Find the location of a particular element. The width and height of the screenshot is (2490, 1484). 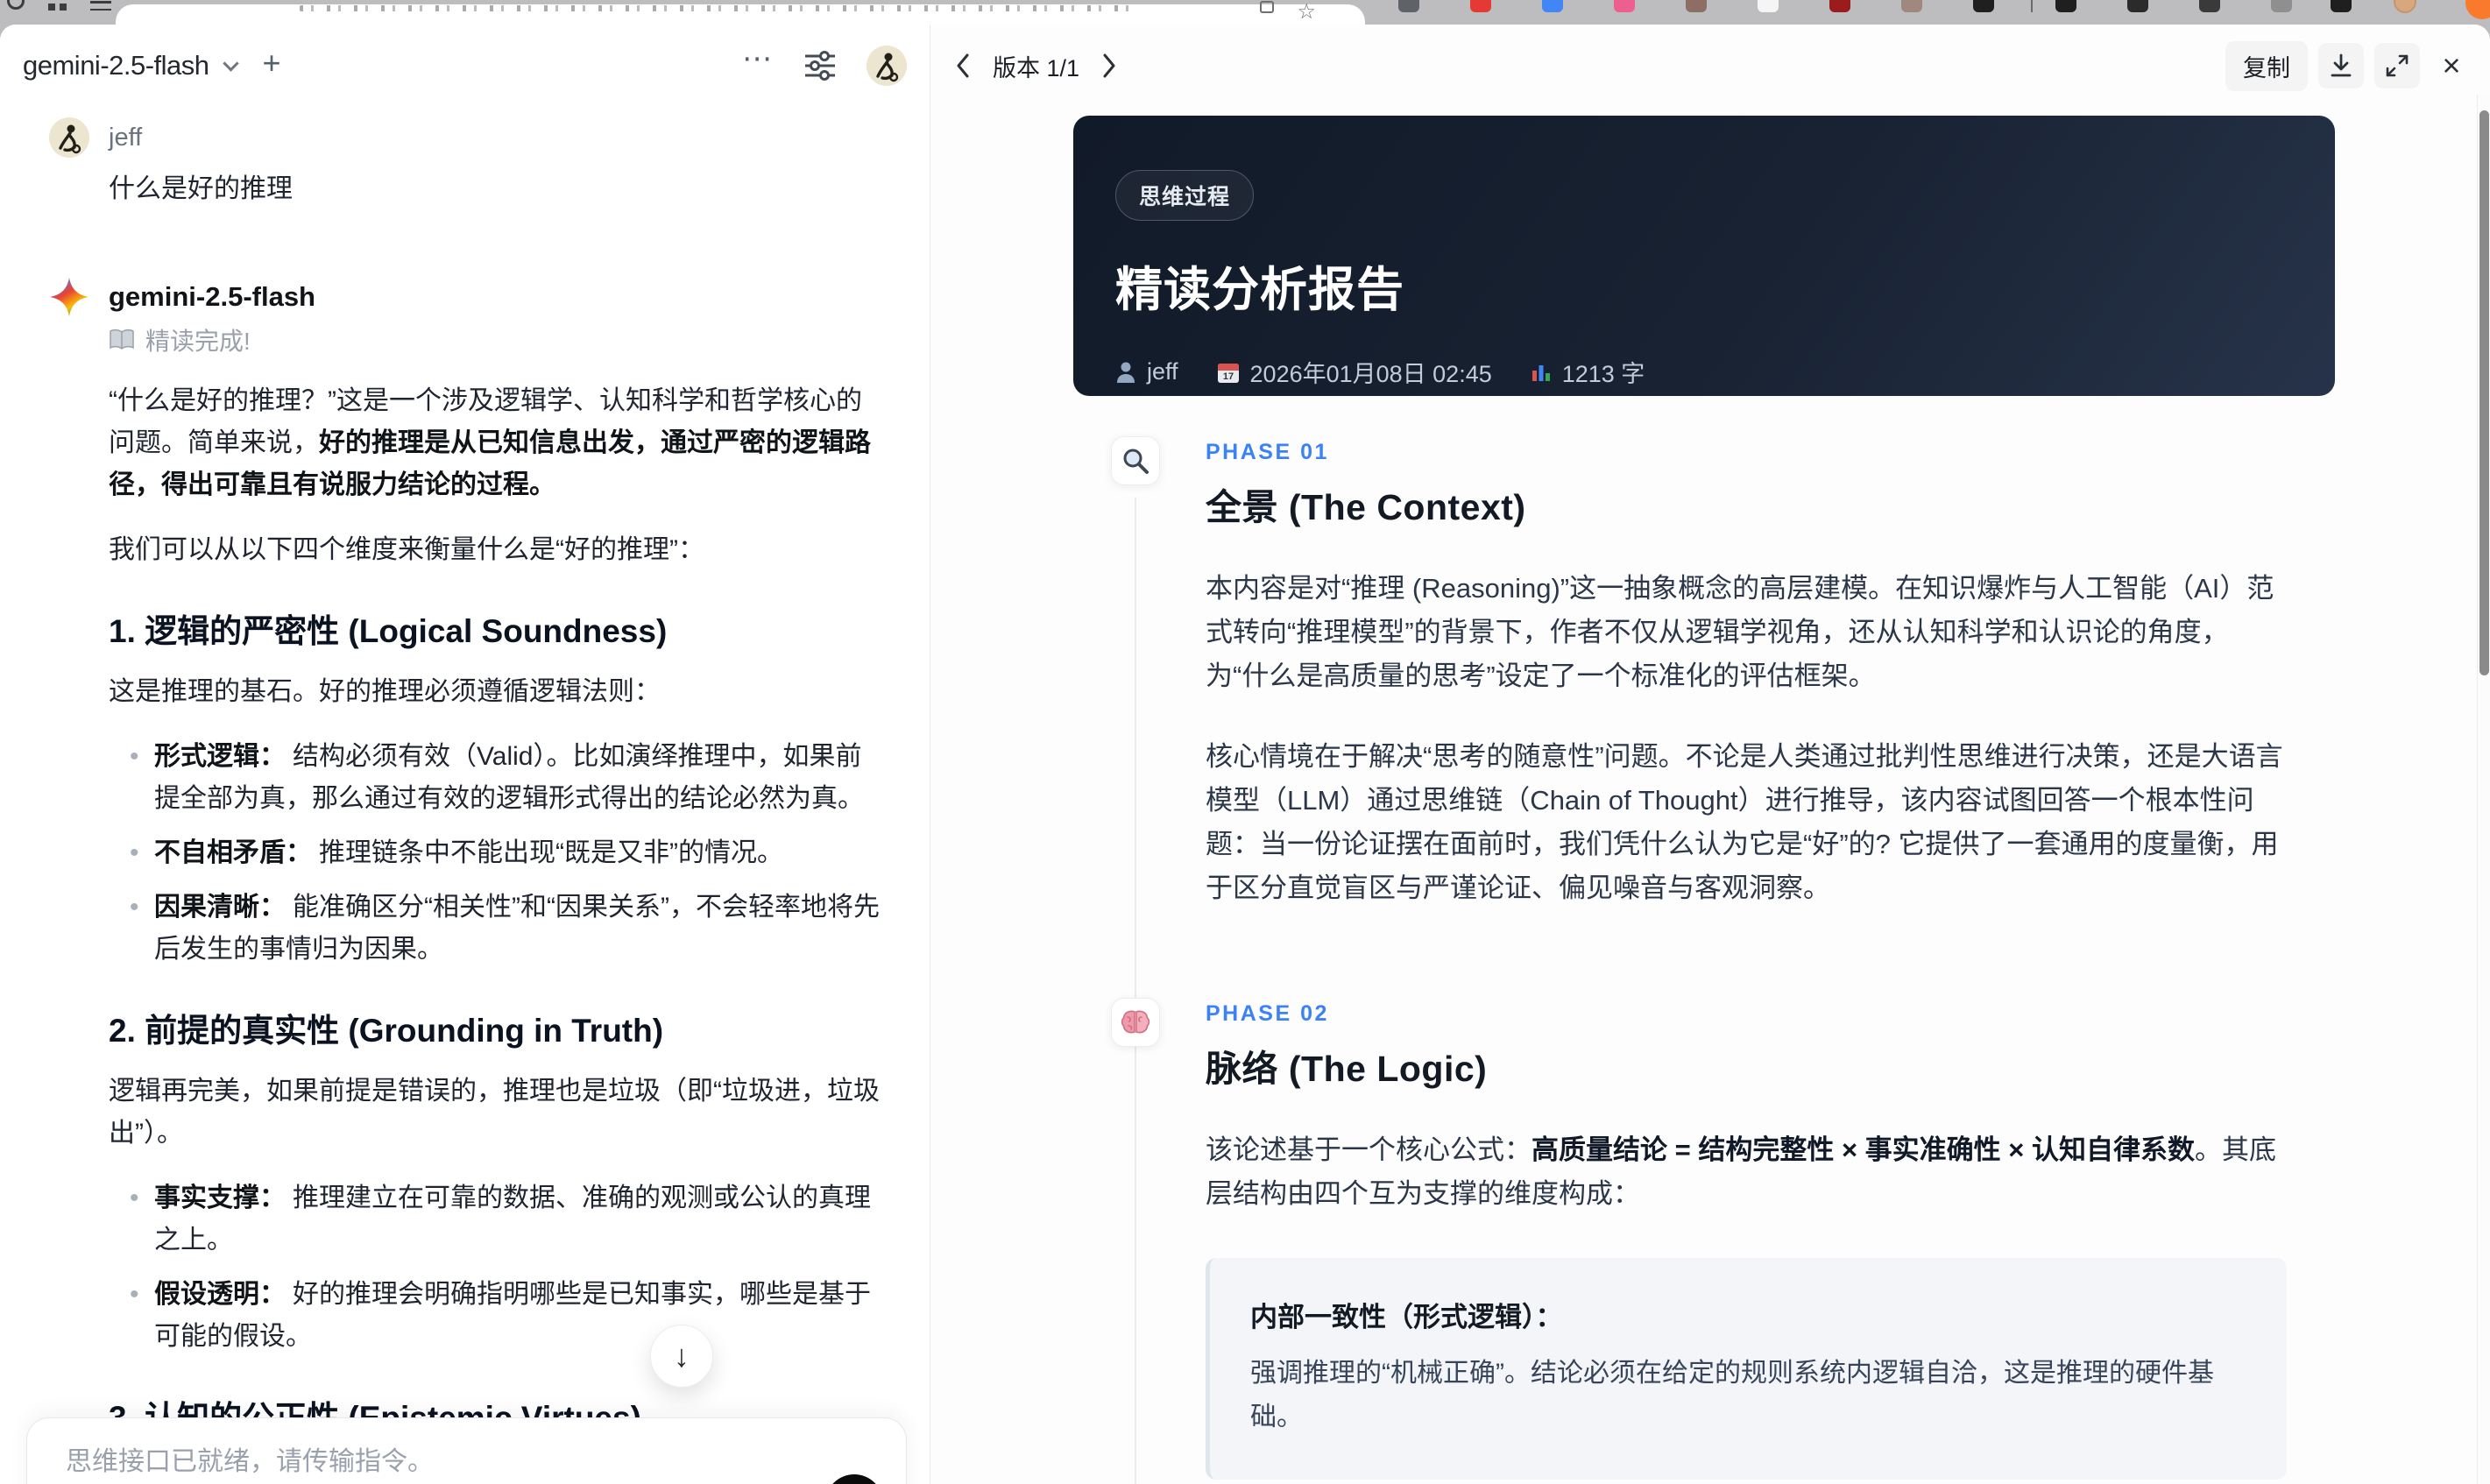

download-button is located at coordinates (2341, 65).